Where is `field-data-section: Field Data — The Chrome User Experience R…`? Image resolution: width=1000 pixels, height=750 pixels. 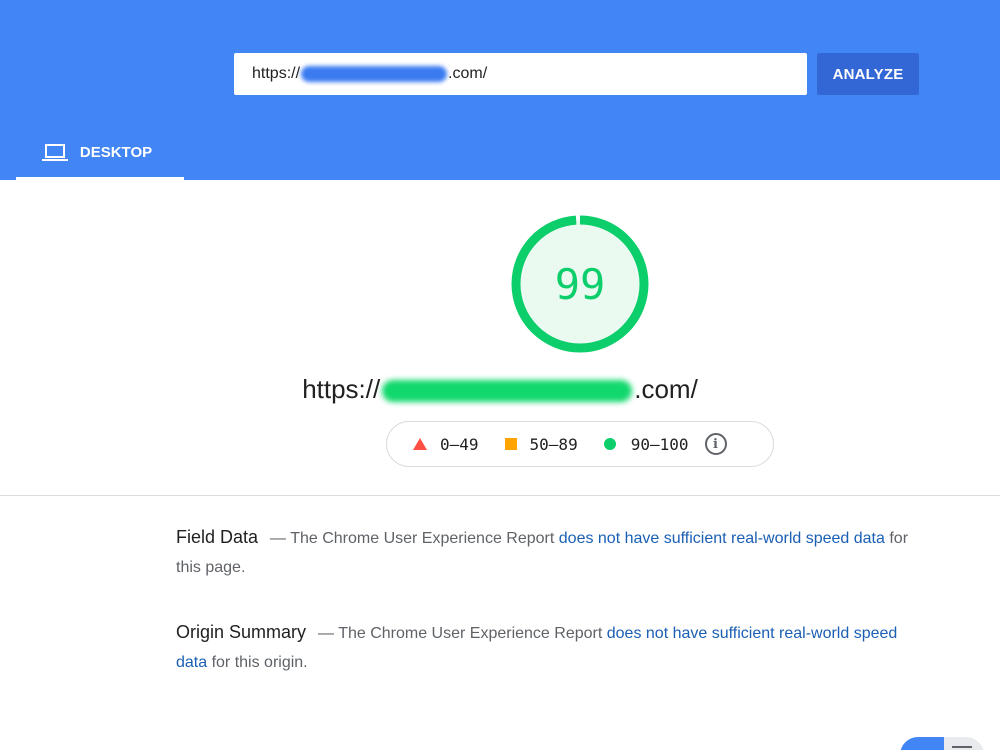
field-data-section: Field Data — The Chrome User Experience R… is located at coordinates (546, 552).